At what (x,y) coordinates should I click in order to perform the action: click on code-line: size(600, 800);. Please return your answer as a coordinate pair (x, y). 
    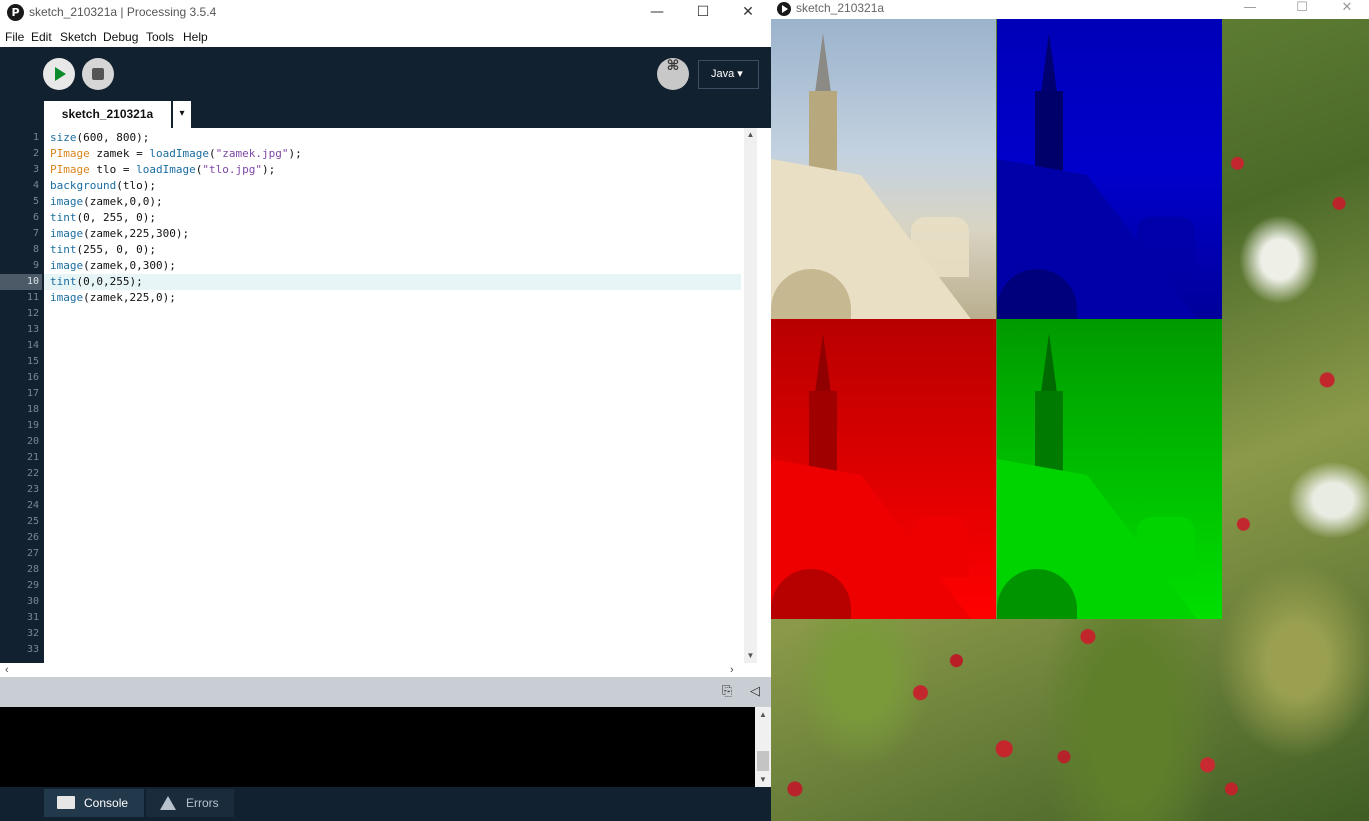
    Looking at the image, I should click on (395, 138).